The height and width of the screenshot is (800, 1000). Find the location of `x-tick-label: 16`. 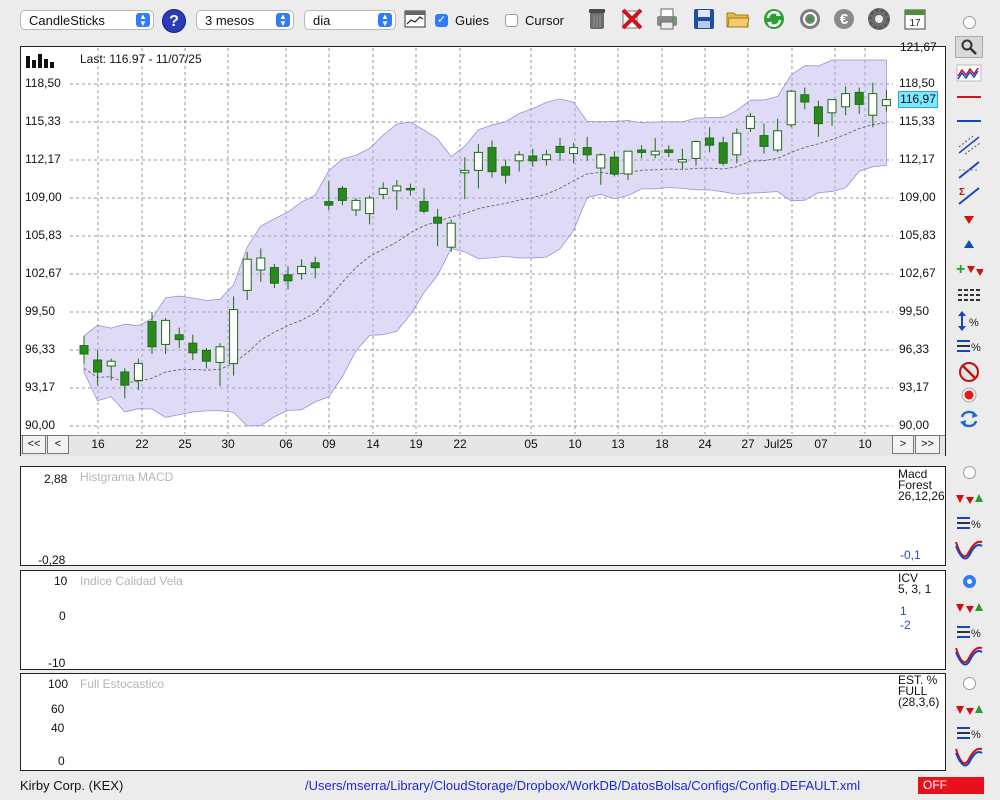

x-tick-label: 16 is located at coordinates (98, 444).